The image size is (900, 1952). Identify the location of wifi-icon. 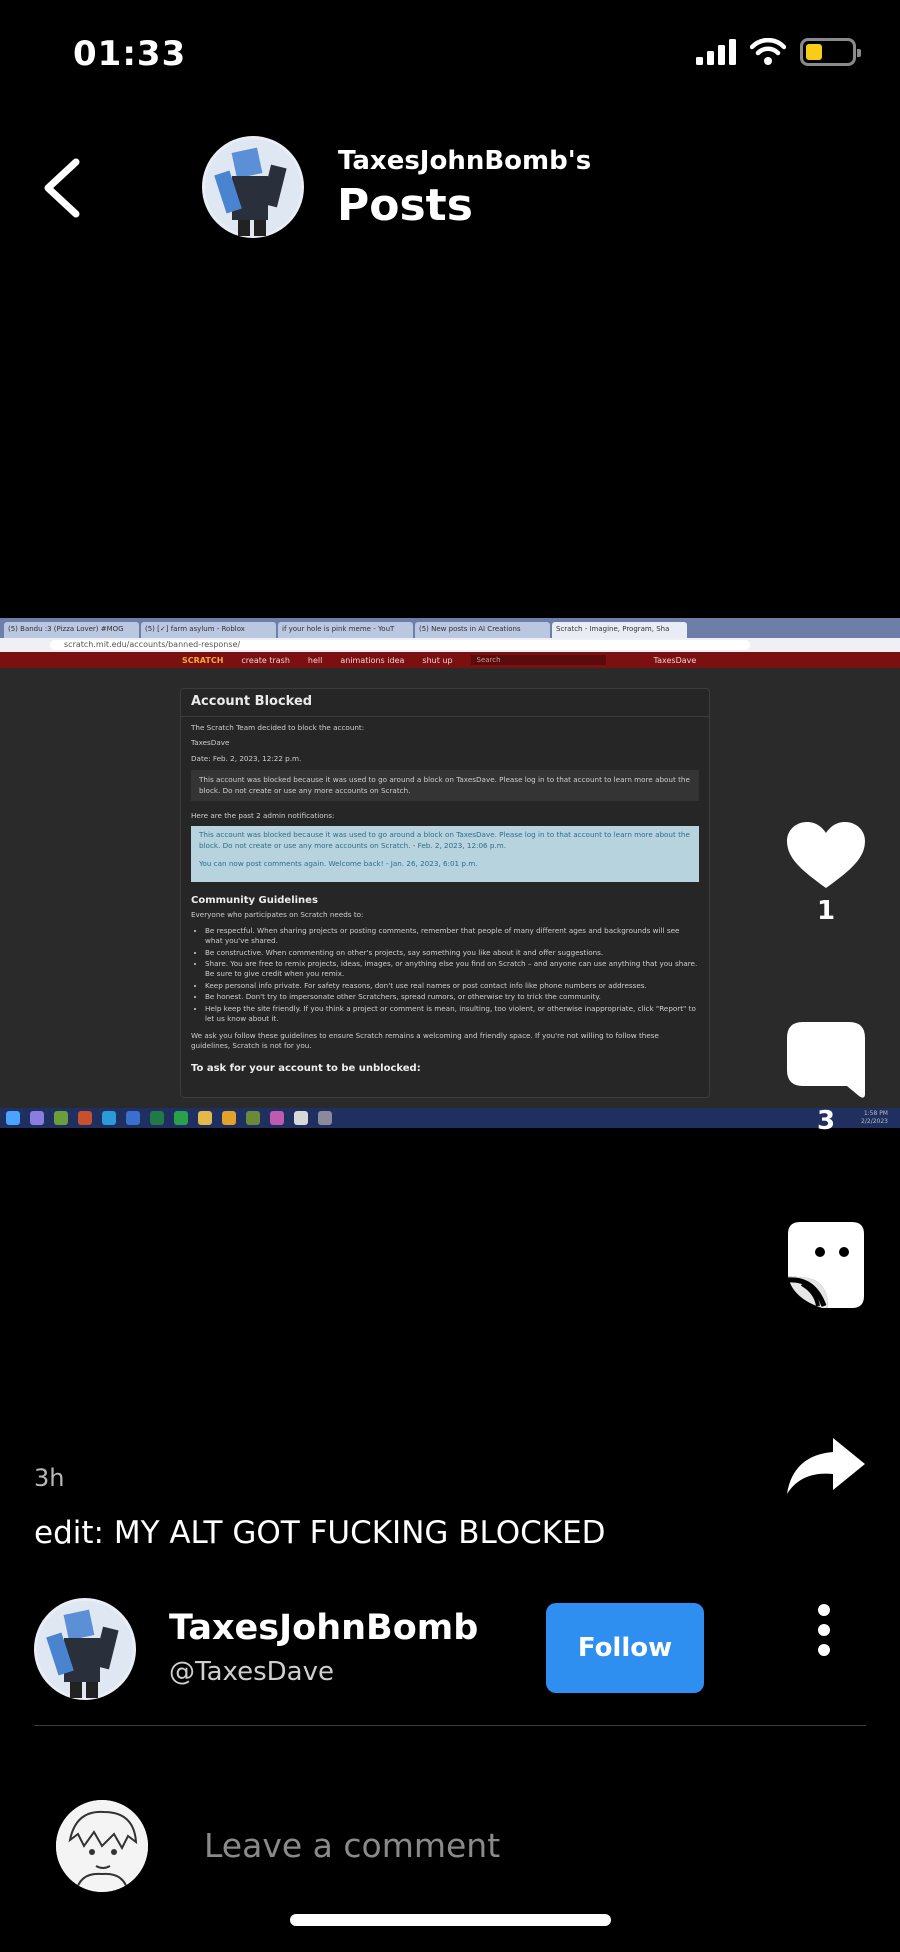
(768, 51).